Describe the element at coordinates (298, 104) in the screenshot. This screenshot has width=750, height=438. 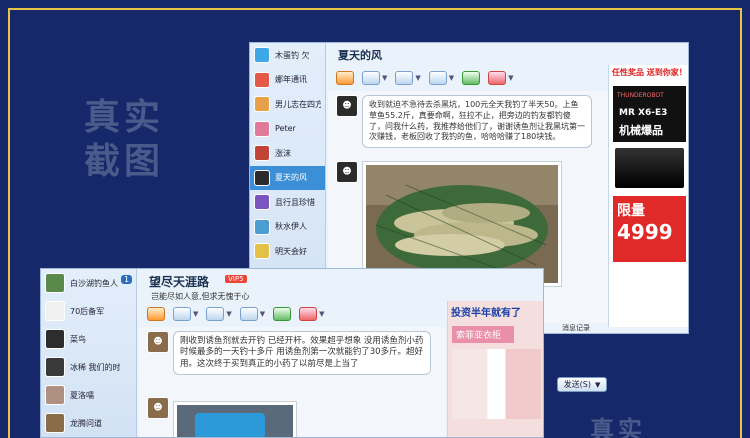
I see `contact-name: 男儿志在四方` at that location.